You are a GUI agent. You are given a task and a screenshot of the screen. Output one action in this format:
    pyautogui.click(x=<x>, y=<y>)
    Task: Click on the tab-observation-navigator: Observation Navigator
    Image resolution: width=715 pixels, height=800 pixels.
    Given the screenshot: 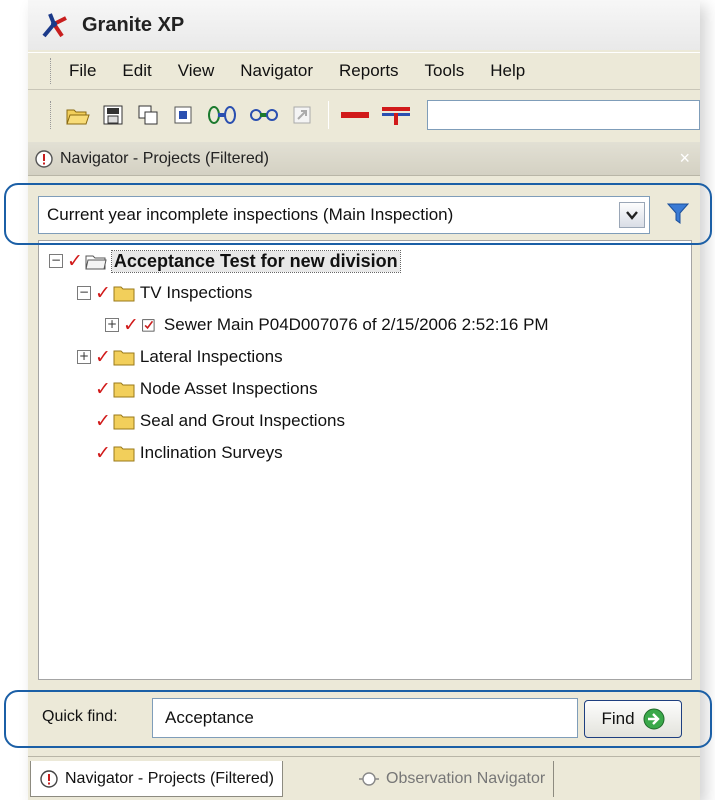 What is the action you would take?
    pyautogui.click(x=452, y=779)
    